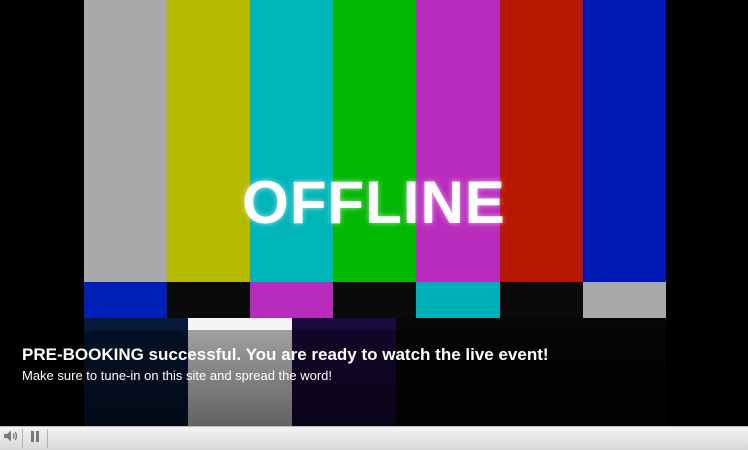 The width and height of the screenshot is (748, 450). I want to click on strip-magenta, so click(291, 300).